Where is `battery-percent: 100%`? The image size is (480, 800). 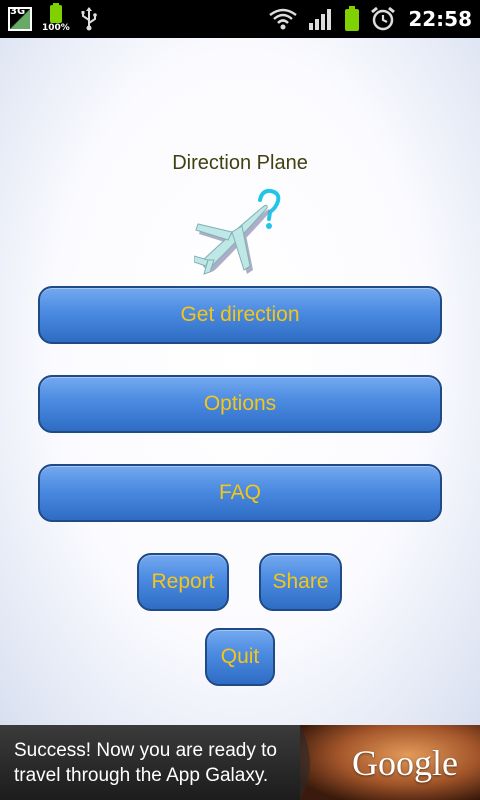 battery-percent: 100% is located at coordinates (56, 28).